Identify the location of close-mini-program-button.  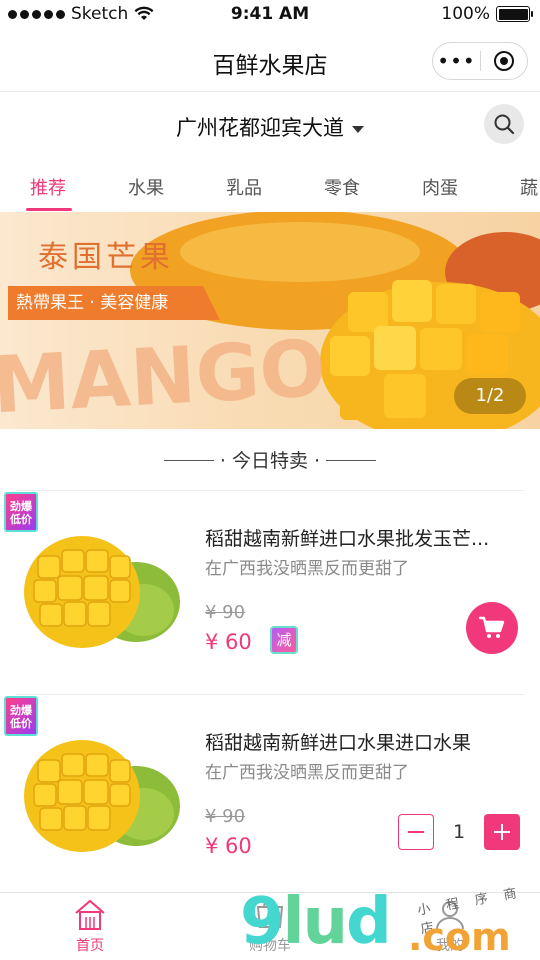
(504, 61).